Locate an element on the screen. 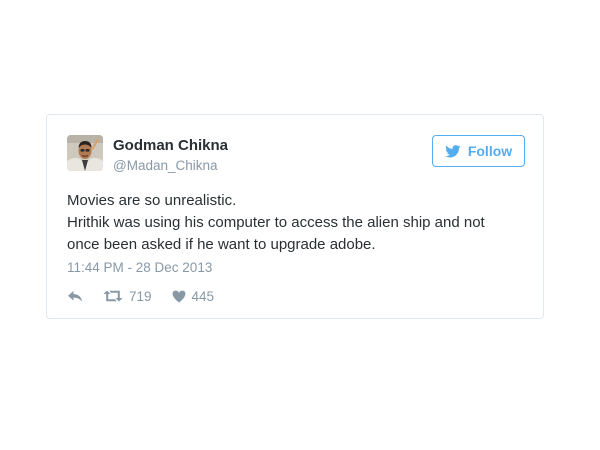  follow-button: Follow is located at coordinates (478, 151).